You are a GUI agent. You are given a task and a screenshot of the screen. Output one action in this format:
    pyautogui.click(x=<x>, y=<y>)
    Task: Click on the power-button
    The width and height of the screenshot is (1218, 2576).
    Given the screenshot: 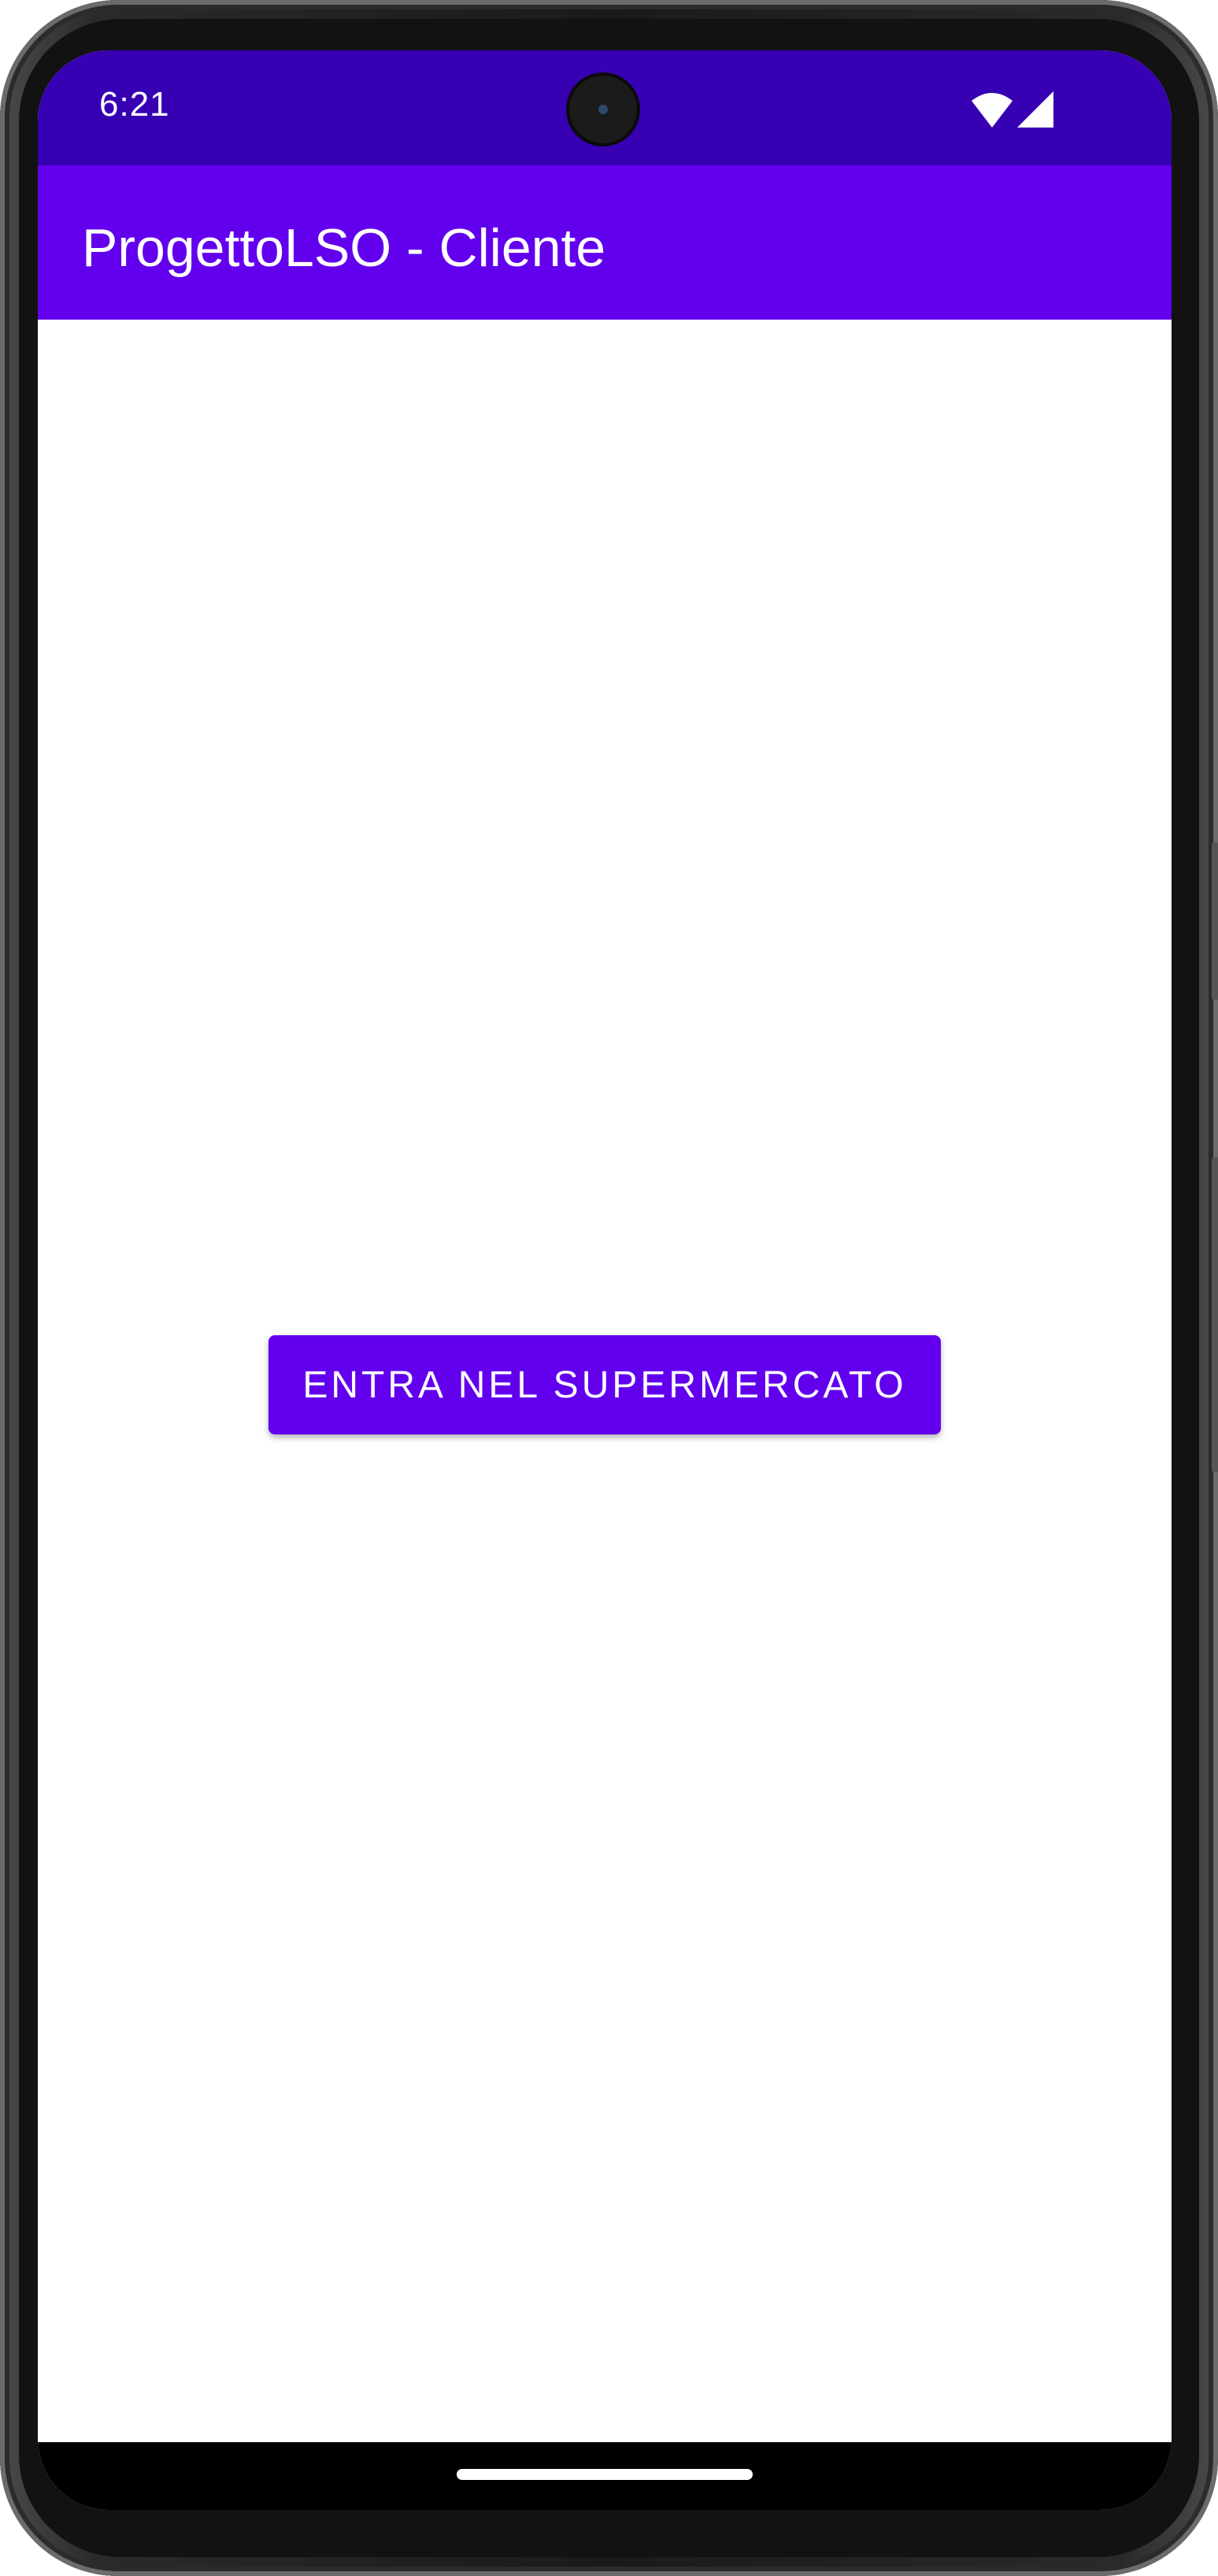 What is the action you would take?
    pyautogui.click(x=1215, y=921)
    